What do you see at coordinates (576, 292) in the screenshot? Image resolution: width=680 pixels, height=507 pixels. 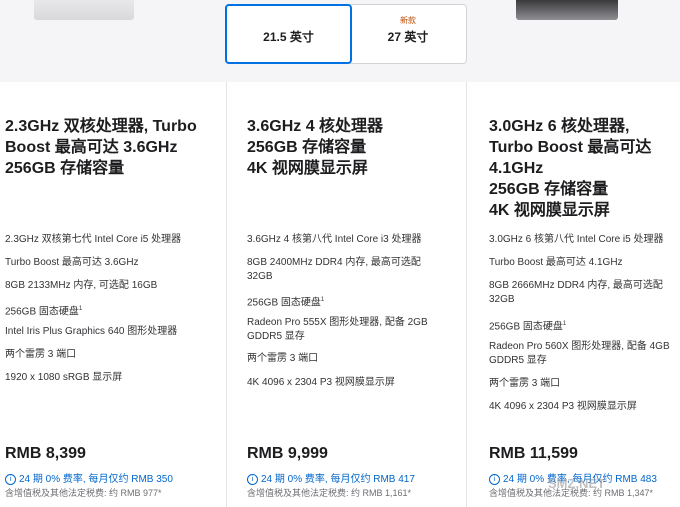 I see `spec-memory: 8GB 2666MHz DDR4 内存, 最高可选配 32GB` at bounding box center [576, 292].